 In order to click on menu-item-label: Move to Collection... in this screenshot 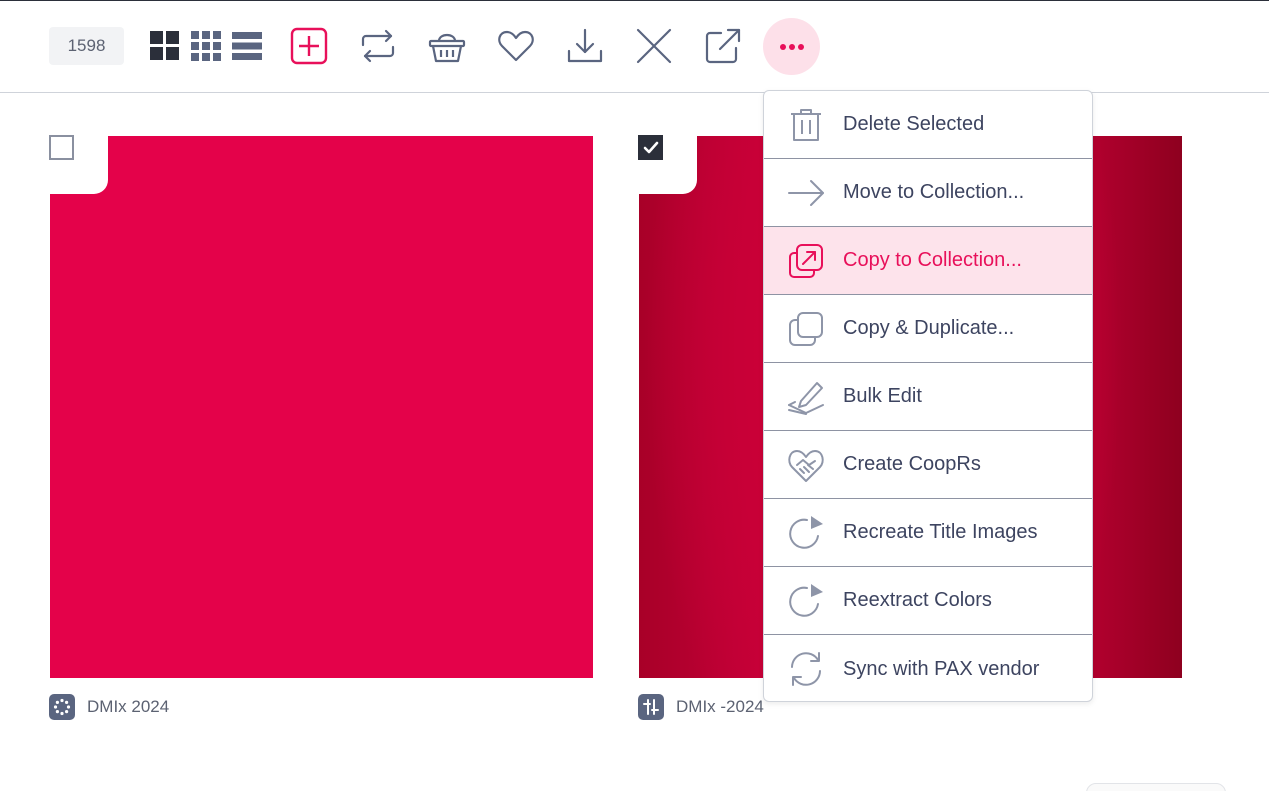, I will do `click(934, 192)`.